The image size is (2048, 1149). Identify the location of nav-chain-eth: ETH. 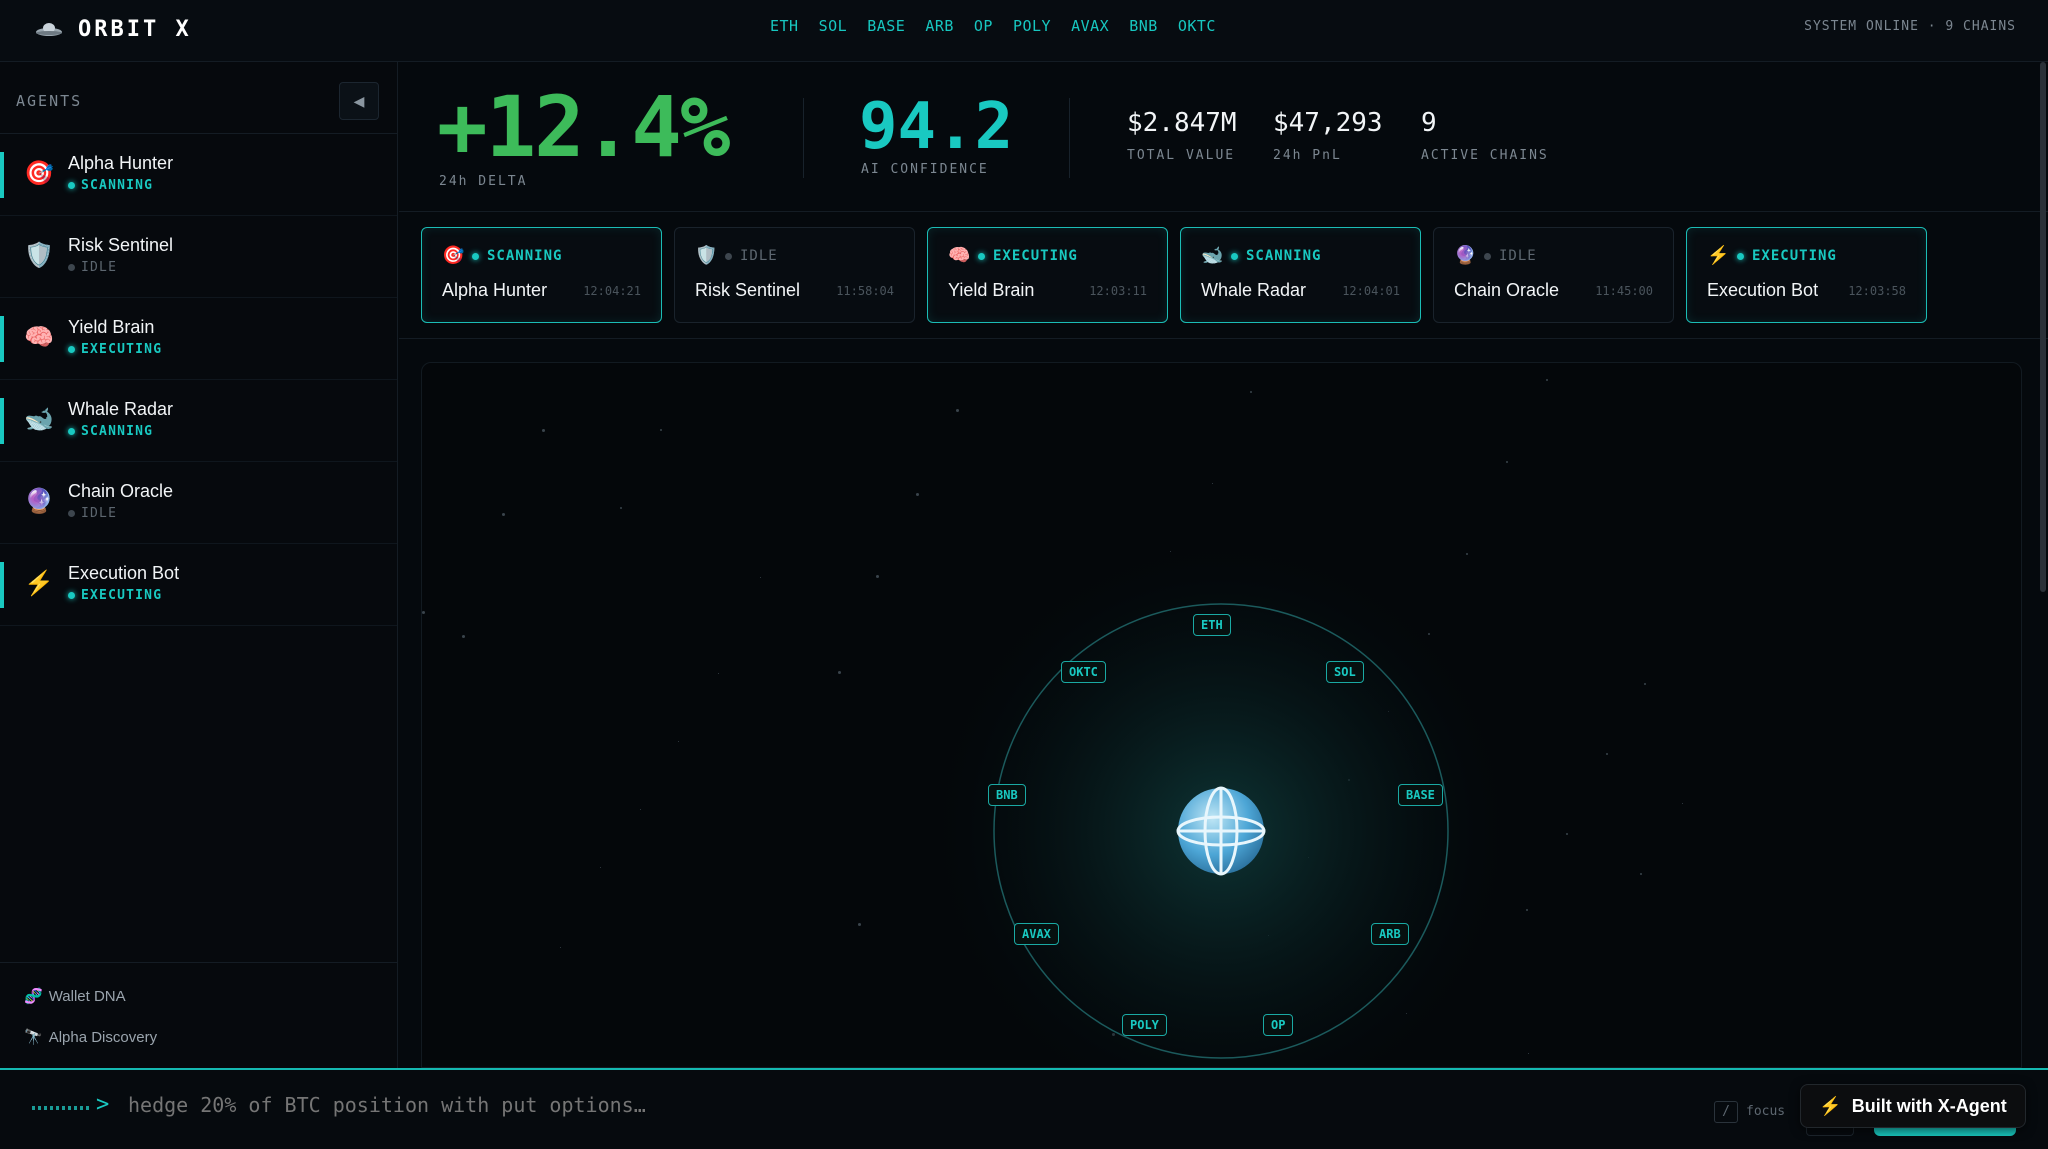
(784, 26).